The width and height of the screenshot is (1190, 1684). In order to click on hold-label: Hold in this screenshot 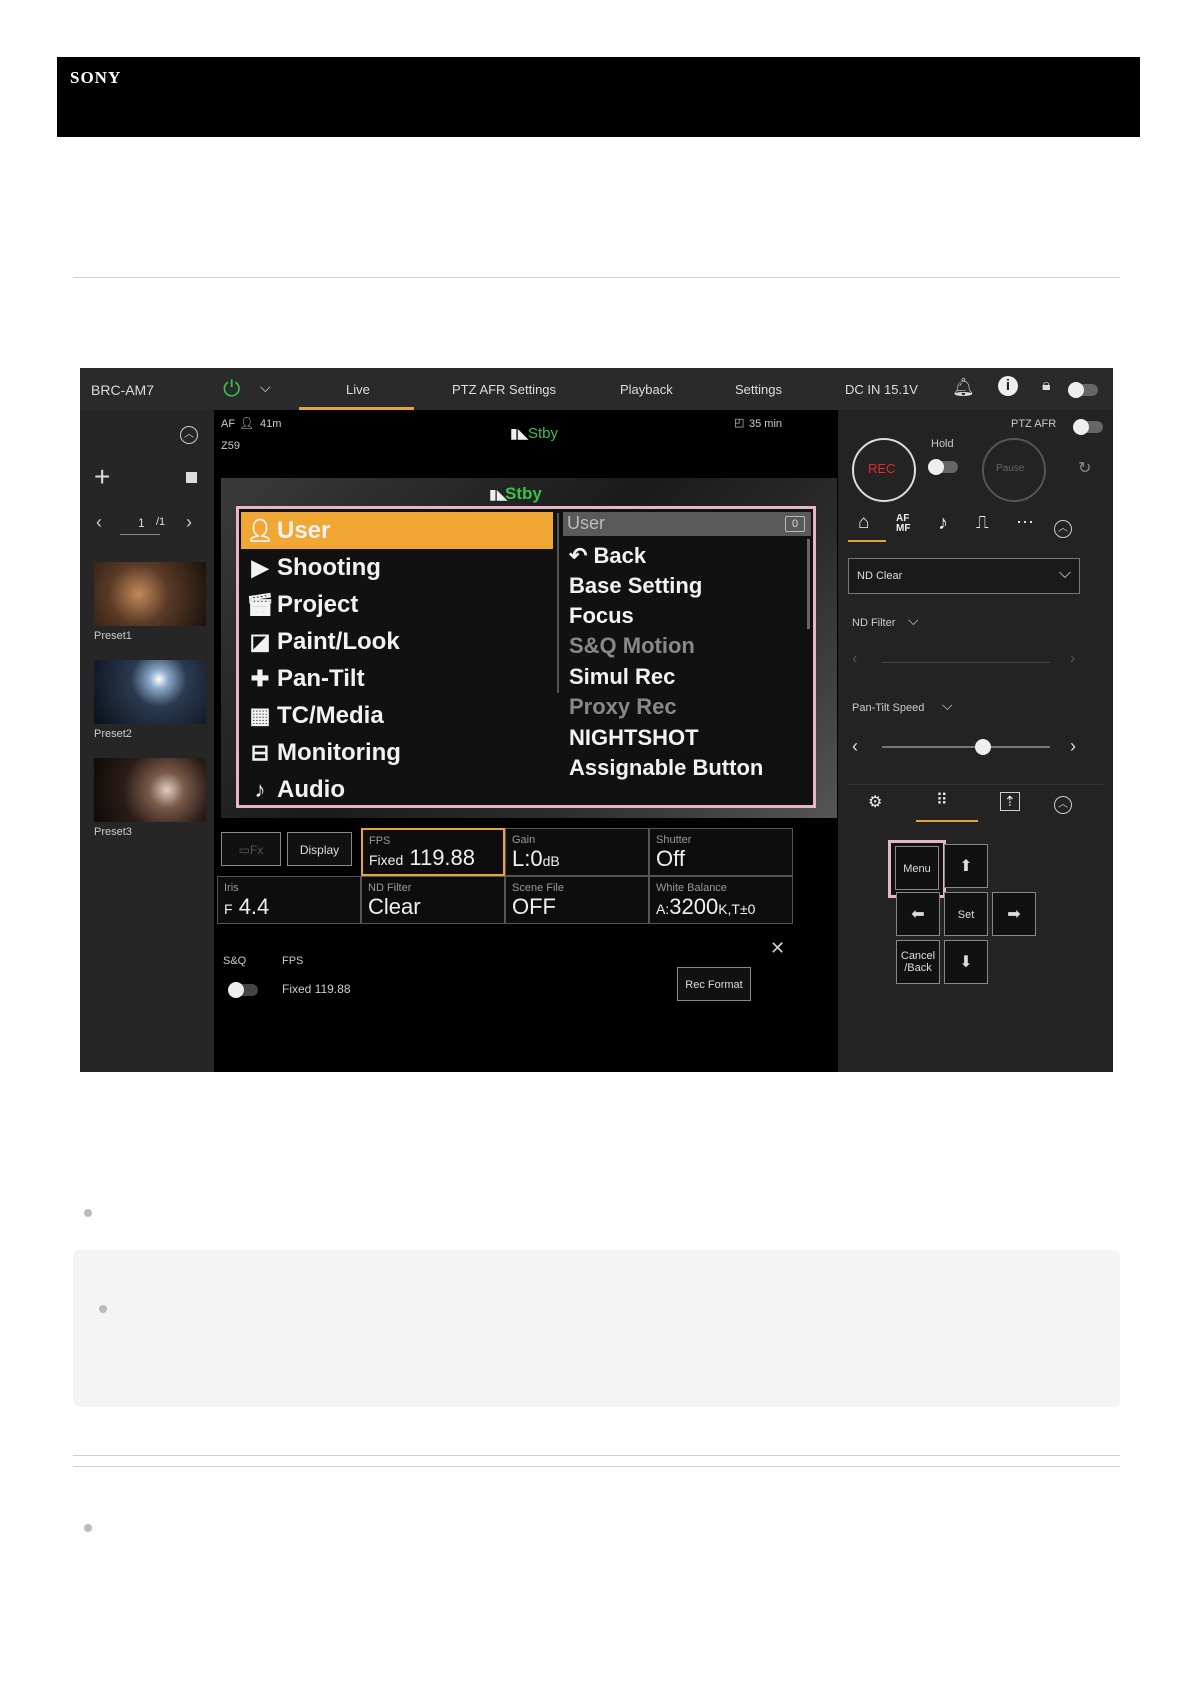, I will do `click(942, 444)`.